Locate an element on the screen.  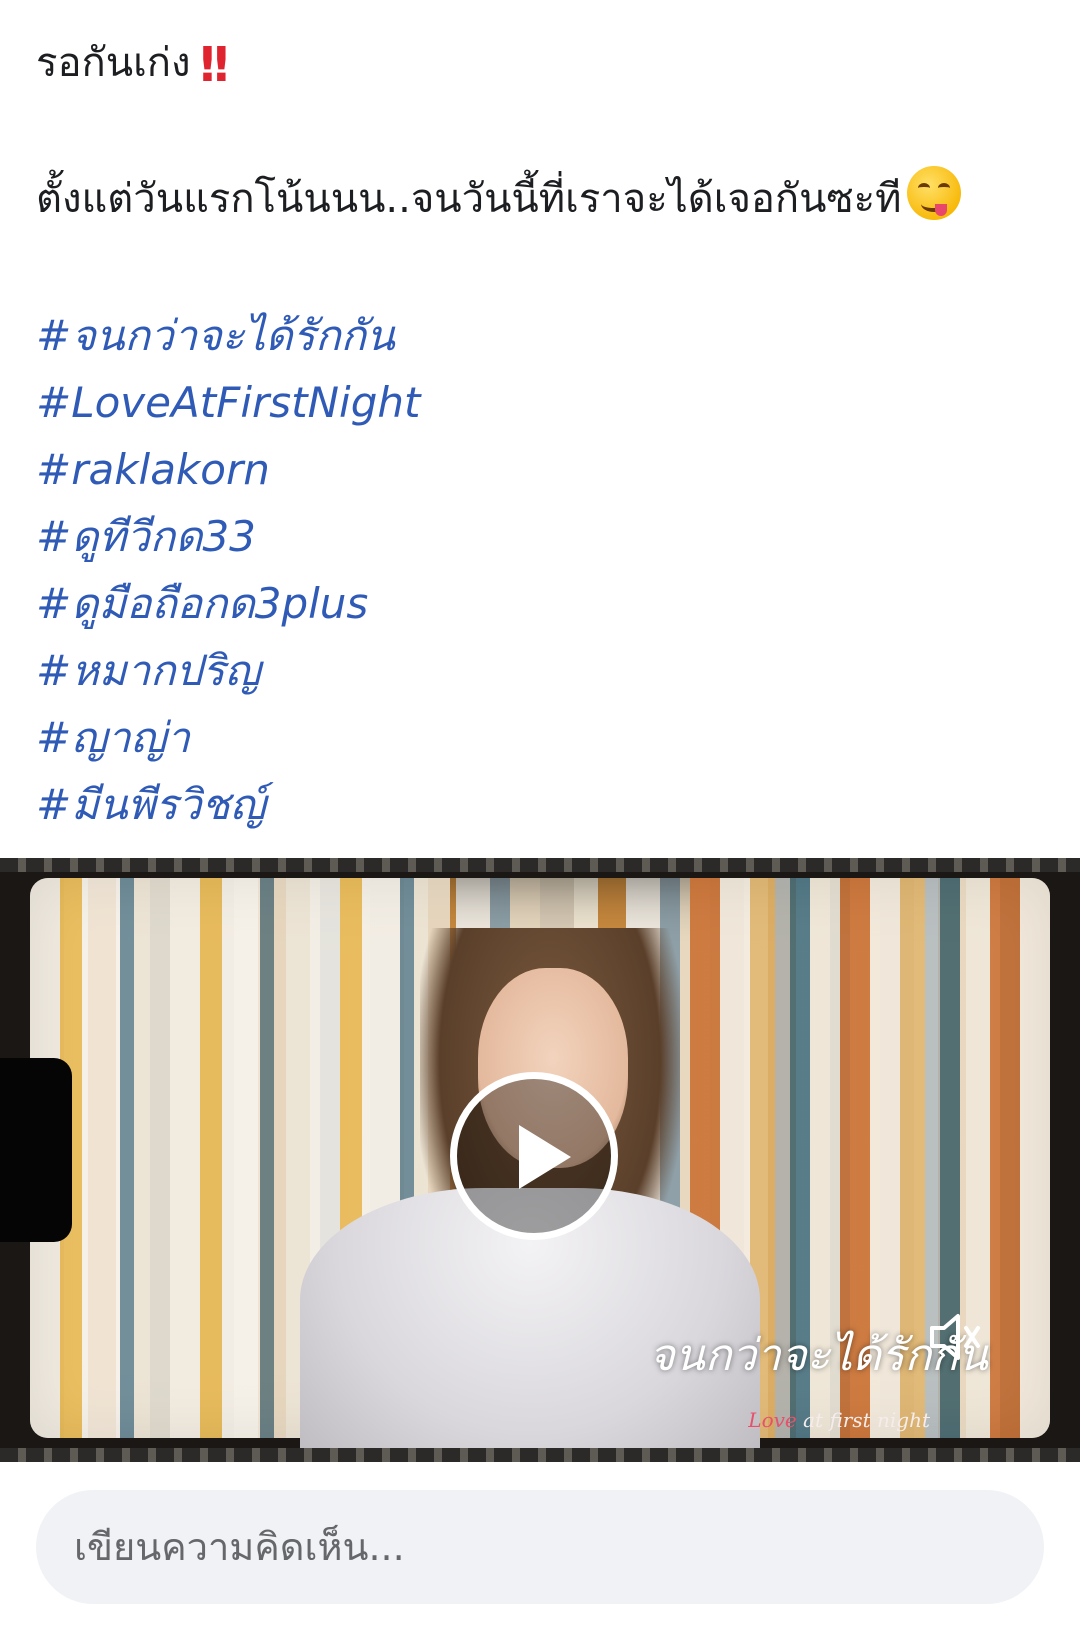
hashtag-link: #raklakorn is located at coordinates (541, 469).